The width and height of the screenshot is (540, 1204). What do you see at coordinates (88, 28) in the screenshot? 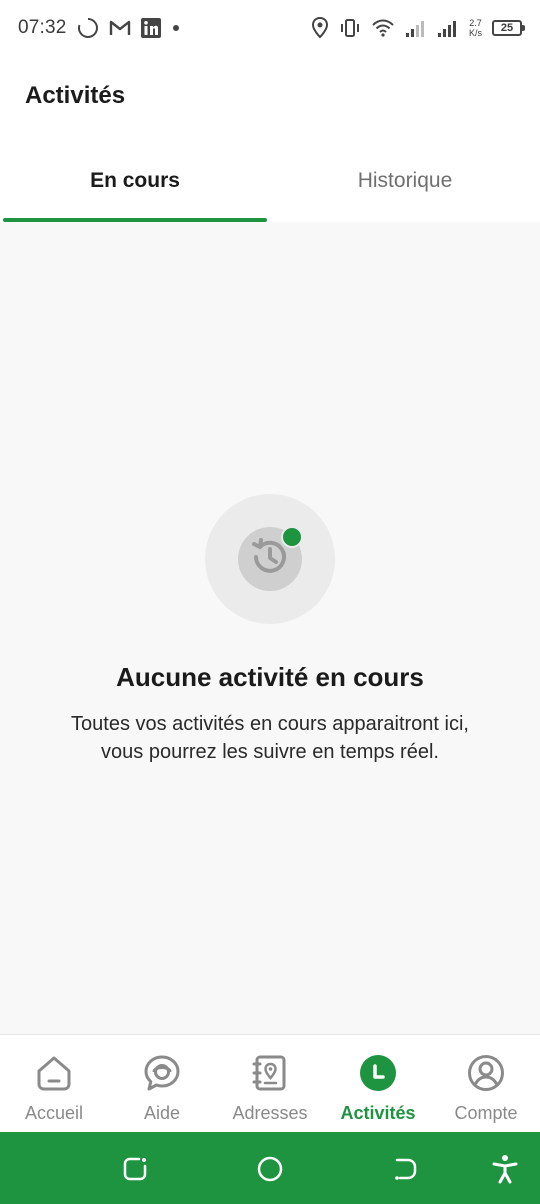
I see `loading-circle-icon` at bounding box center [88, 28].